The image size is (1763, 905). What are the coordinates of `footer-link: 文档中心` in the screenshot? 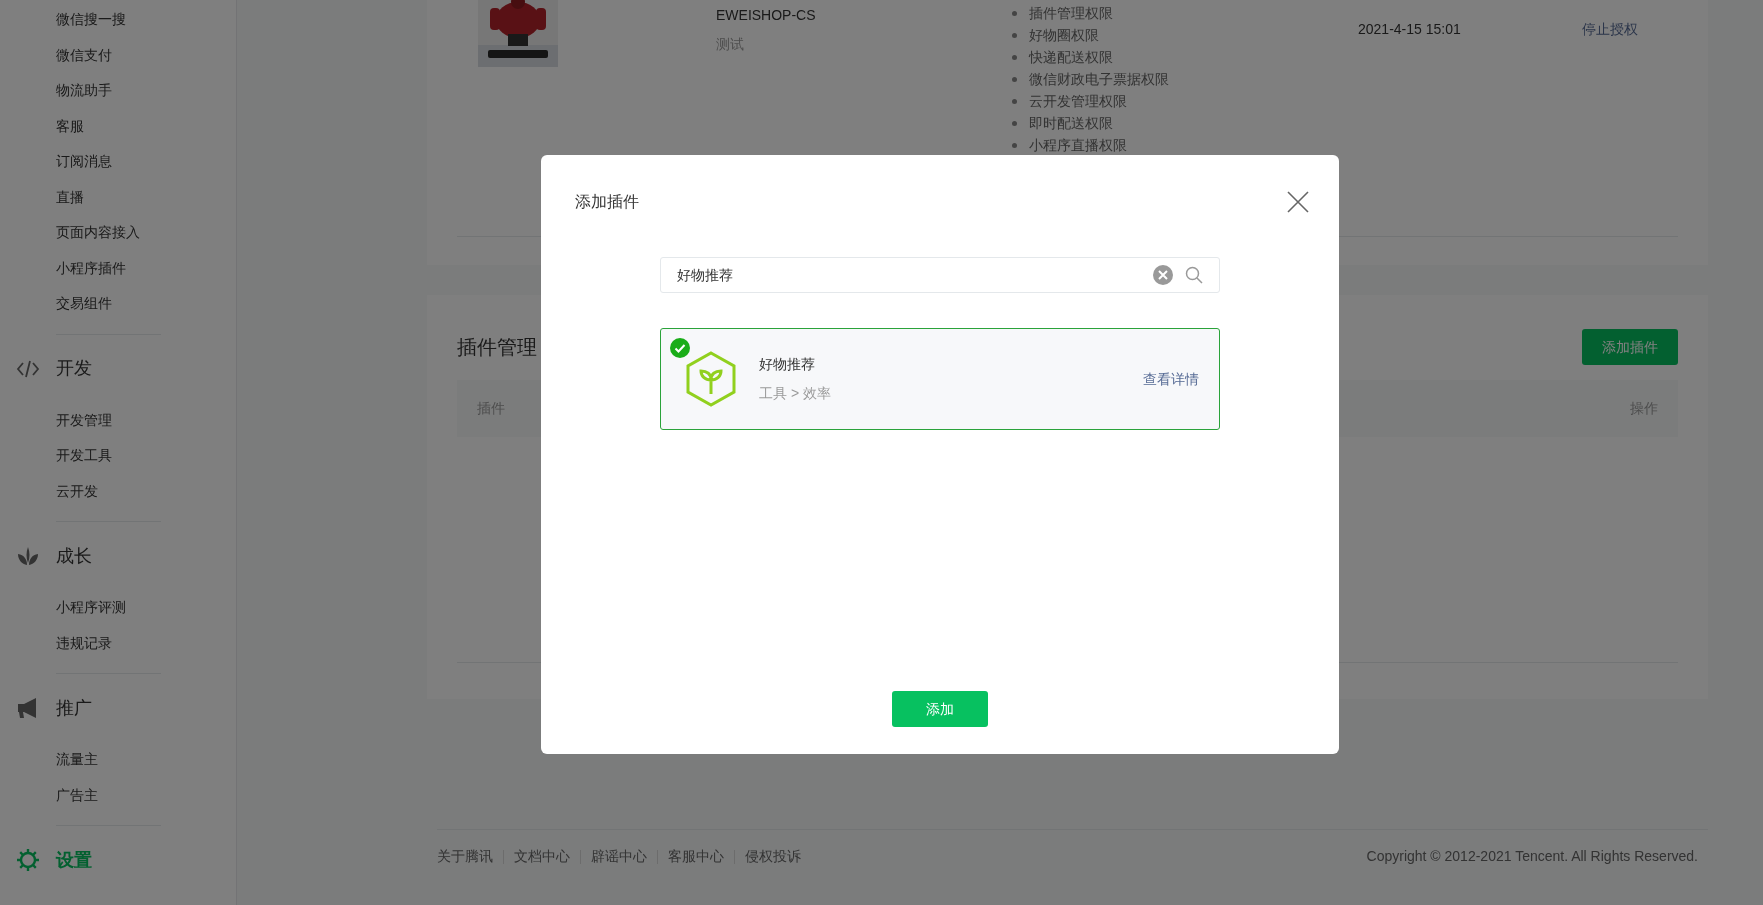 It's located at (542, 856).